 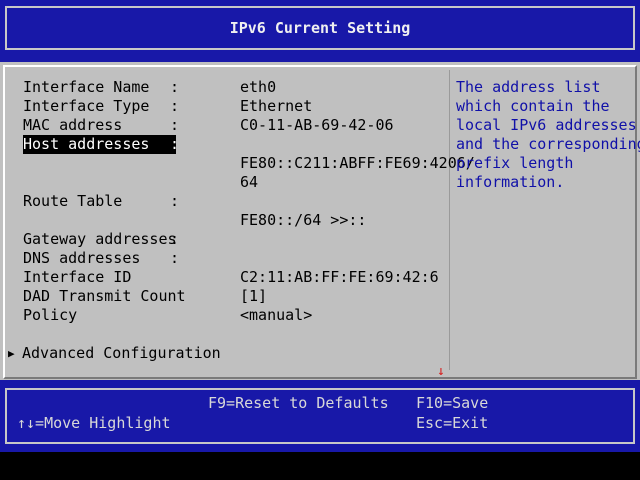 I want to click on dad-transmit-count-value: [1], so click(x=254, y=296).